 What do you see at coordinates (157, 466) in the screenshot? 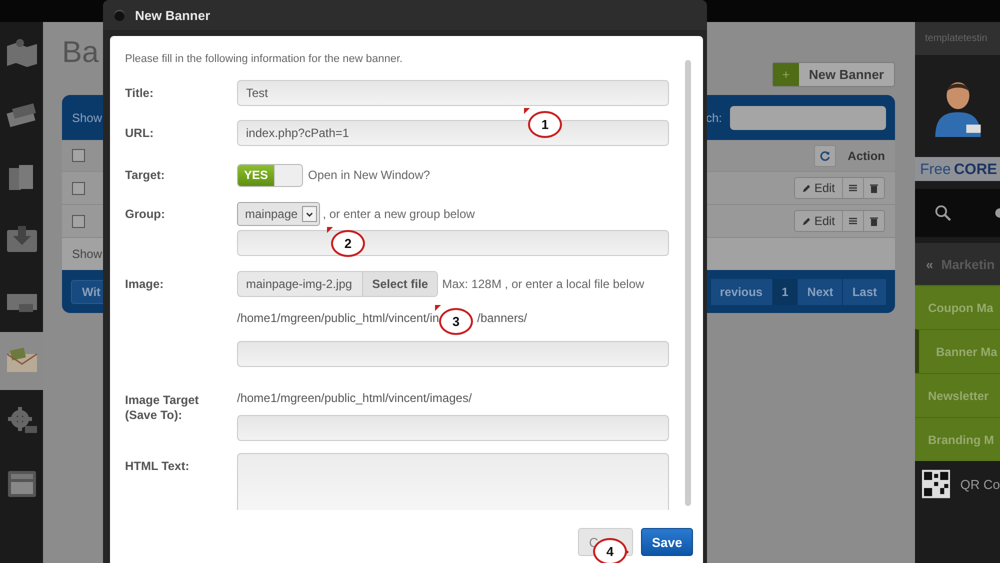
I see `field-label: HTML Text:` at bounding box center [157, 466].